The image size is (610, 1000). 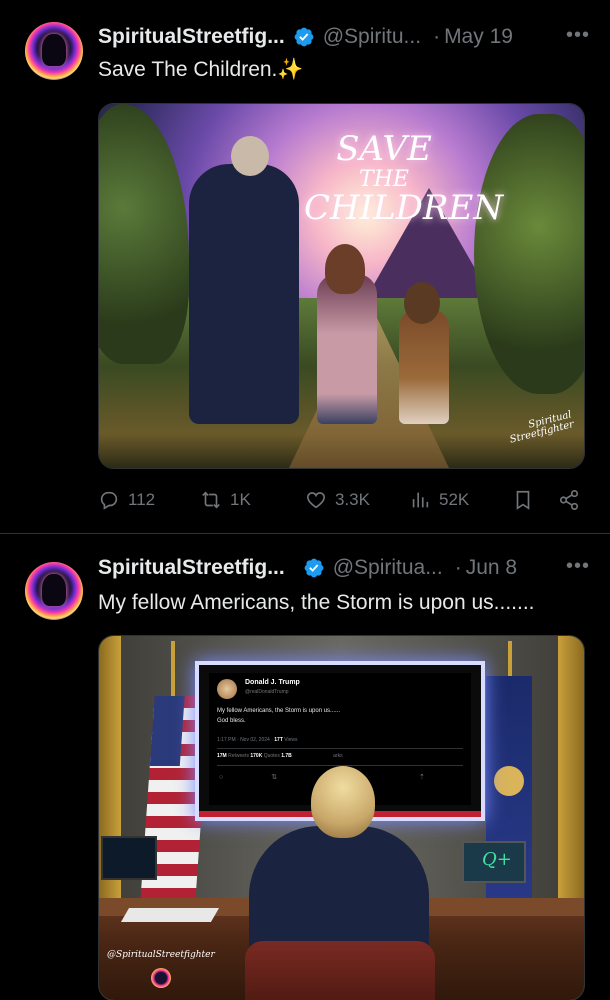 What do you see at coordinates (225, 500) in the screenshot?
I see `retweet-button: 1K` at bounding box center [225, 500].